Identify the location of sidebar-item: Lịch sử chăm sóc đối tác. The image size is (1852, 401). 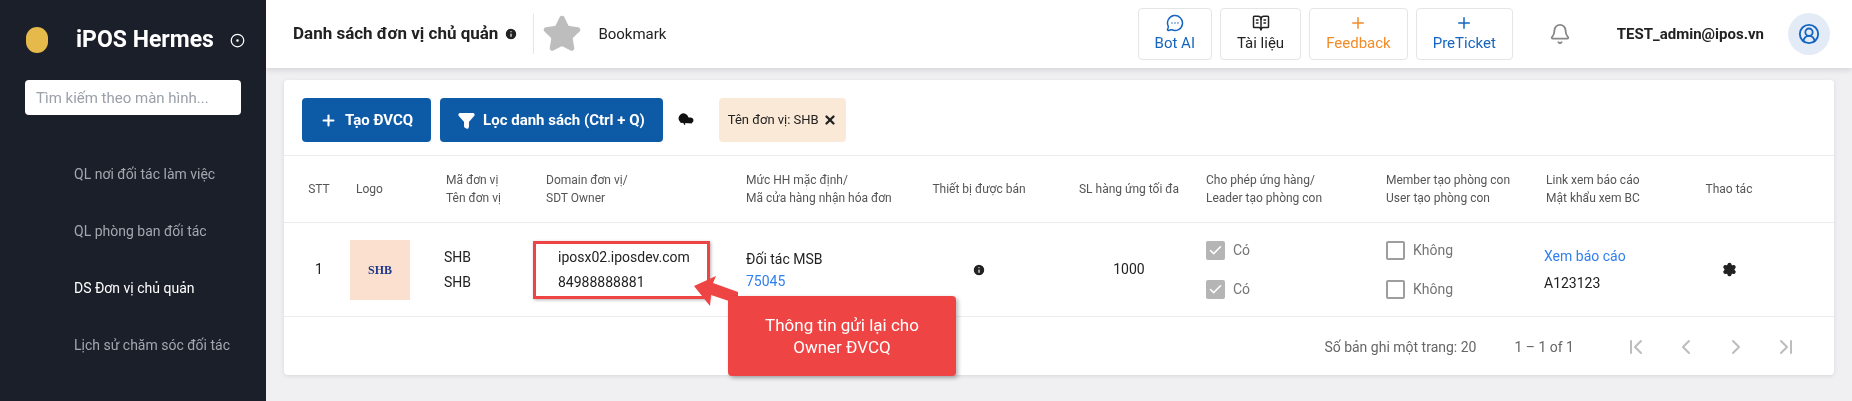
(133, 345).